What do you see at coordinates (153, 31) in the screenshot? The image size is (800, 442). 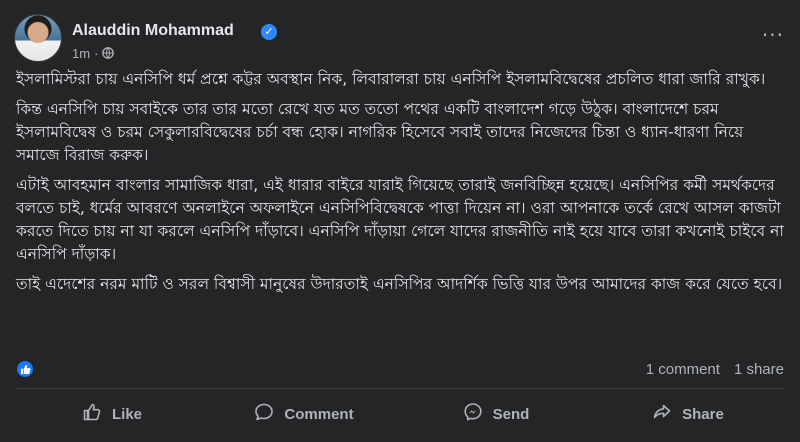 I see `author-name: Alauddin Mohammad` at bounding box center [153, 31].